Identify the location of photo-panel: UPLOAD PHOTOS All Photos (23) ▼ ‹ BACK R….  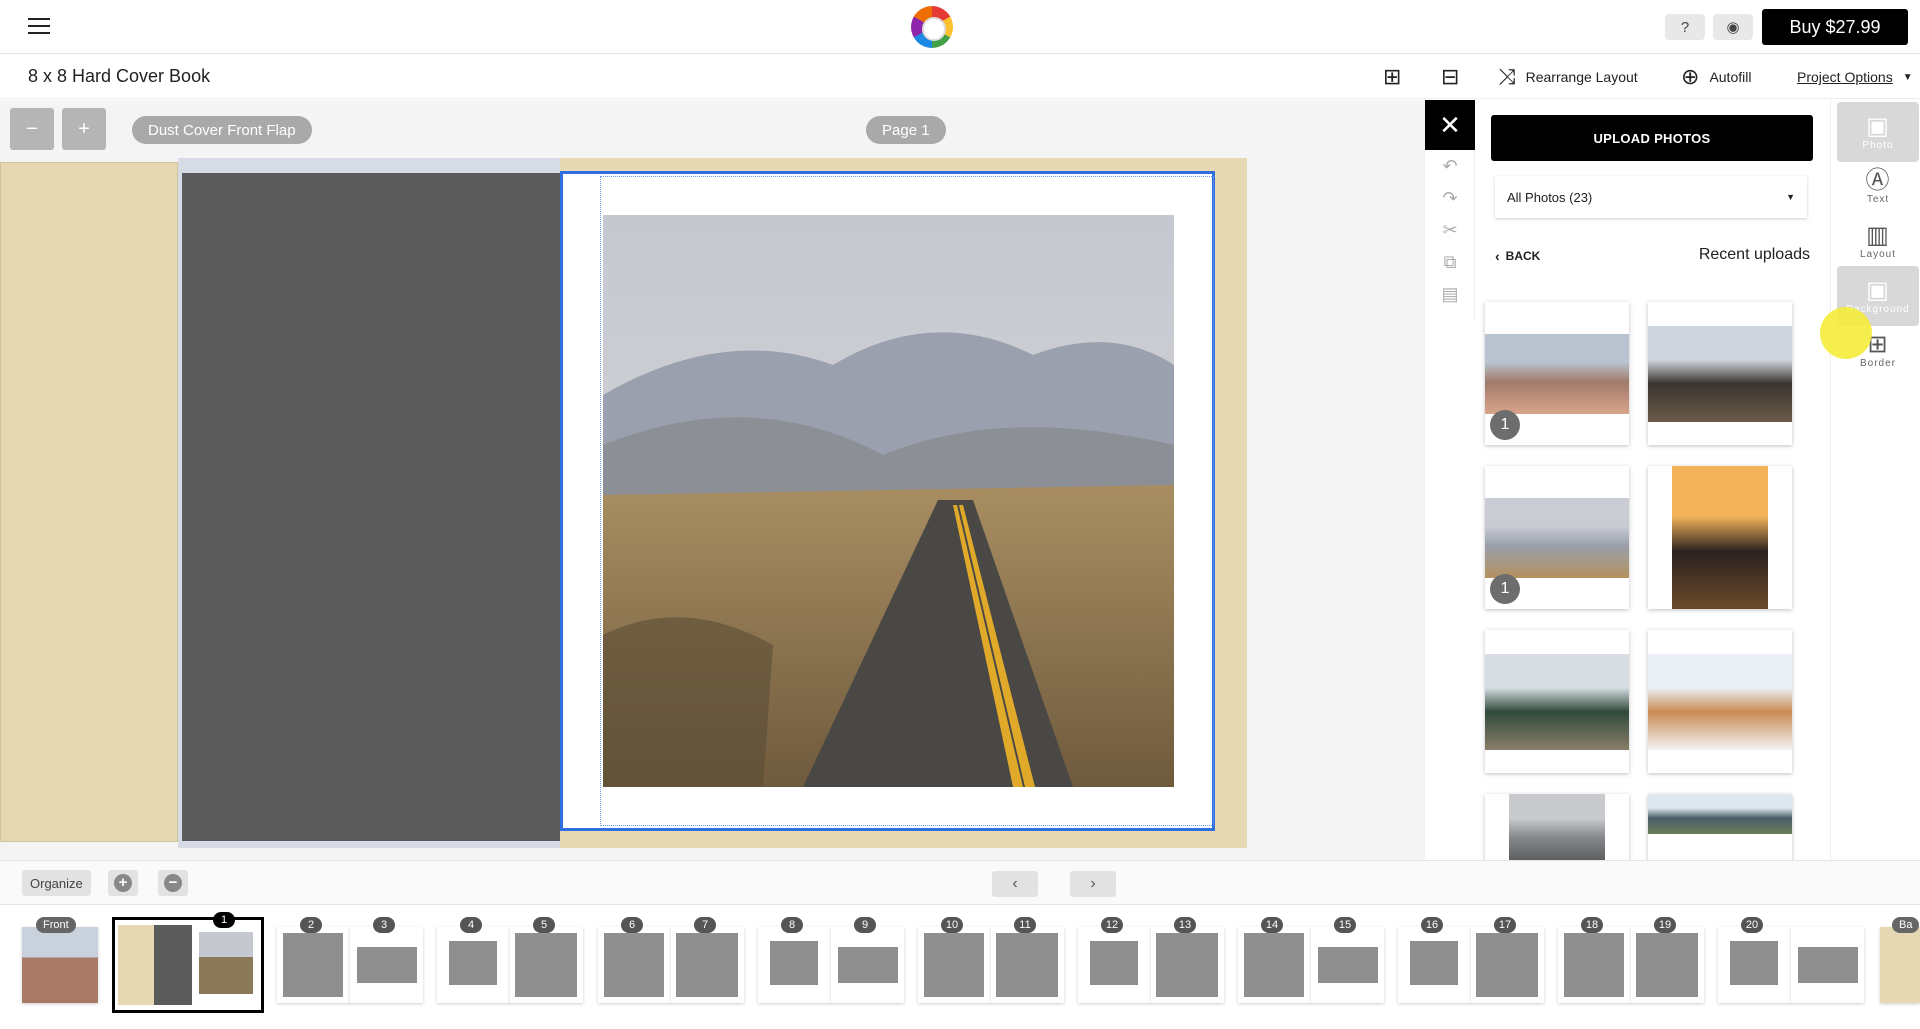
(1652, 480).